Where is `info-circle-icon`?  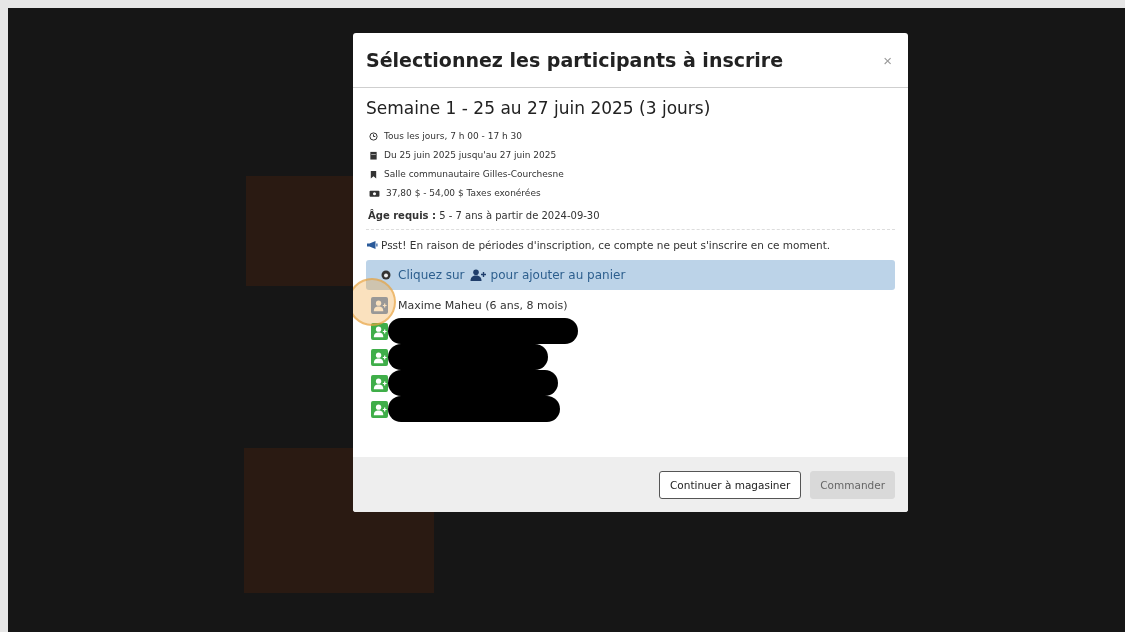 info-circle-icon is located at coordinates (386, 275).